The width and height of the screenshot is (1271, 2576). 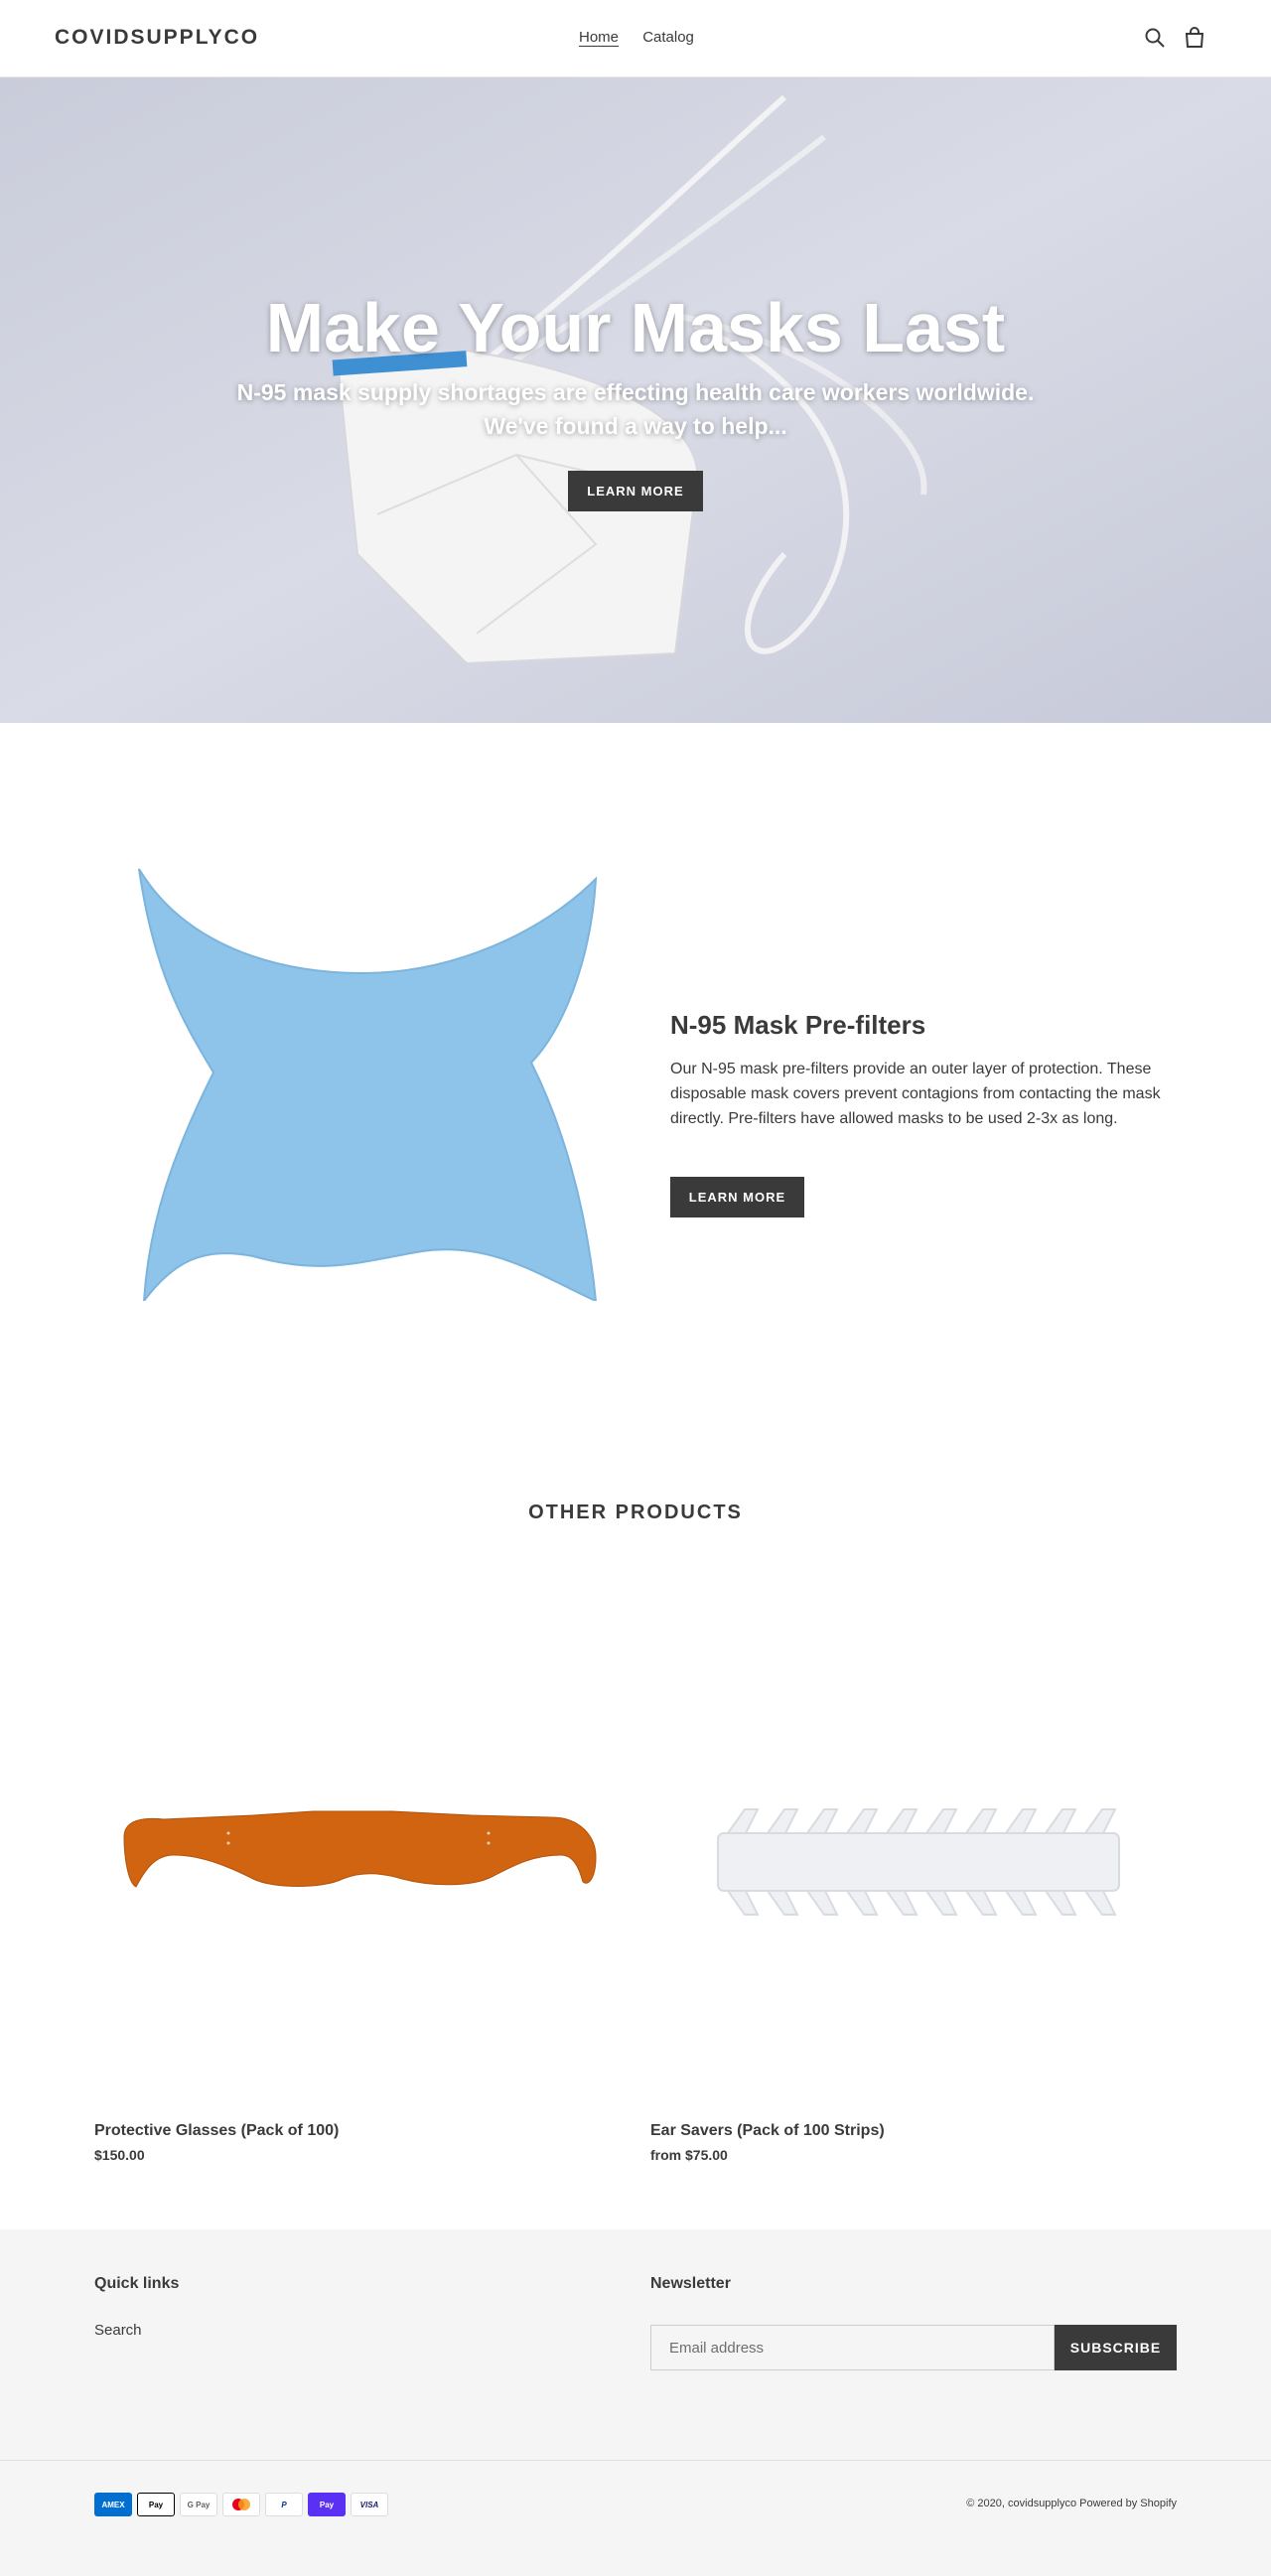 I want to click on newsletter-title: Newsletter, so click(x=690, y=2283).